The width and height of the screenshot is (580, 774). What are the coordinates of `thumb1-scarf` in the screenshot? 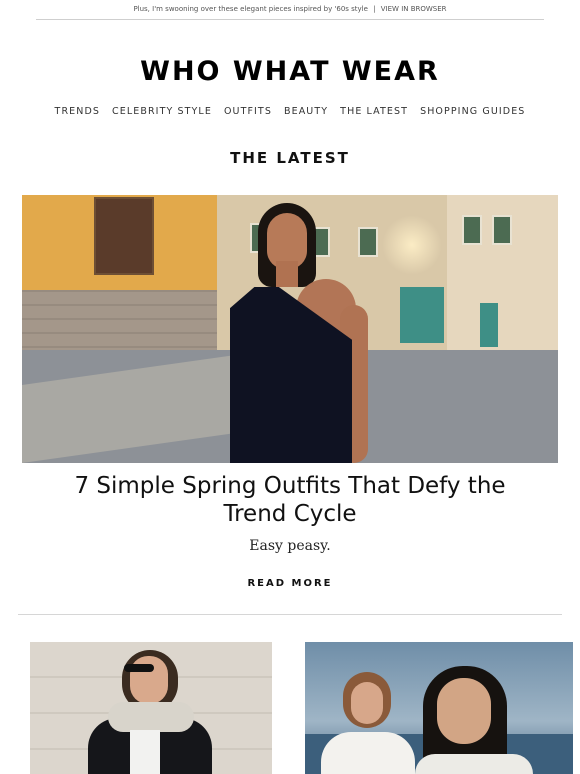 It's located at (151, 717).